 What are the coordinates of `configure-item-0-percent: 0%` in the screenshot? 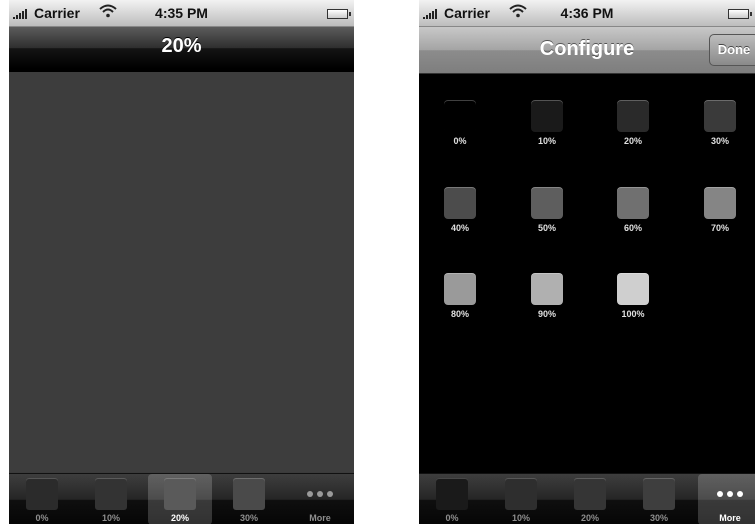 It's located at (460, 126).